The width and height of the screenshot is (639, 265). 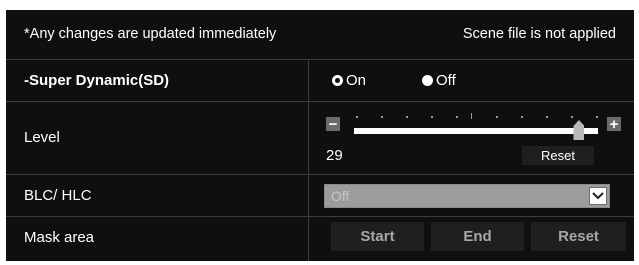 What do you see at coordinates (539, 34) in the screenshot?
I see `scene-file-status: Scene file is not applied` at bounding box center [539, 34].